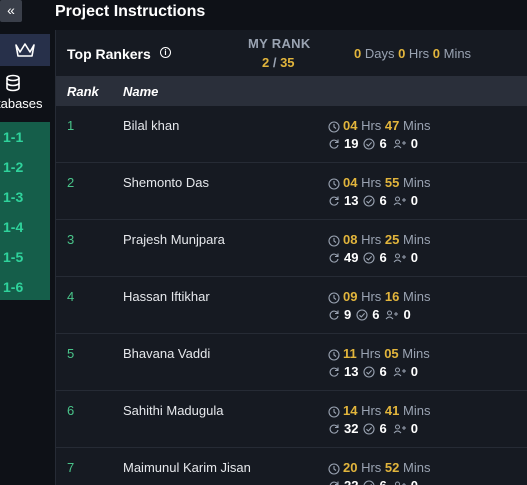 This screenshot has width=527, height=485. Describe the element at coordinates (11, 11) in the screenshot. I see `collapse-sidebar-button: «` at that location.